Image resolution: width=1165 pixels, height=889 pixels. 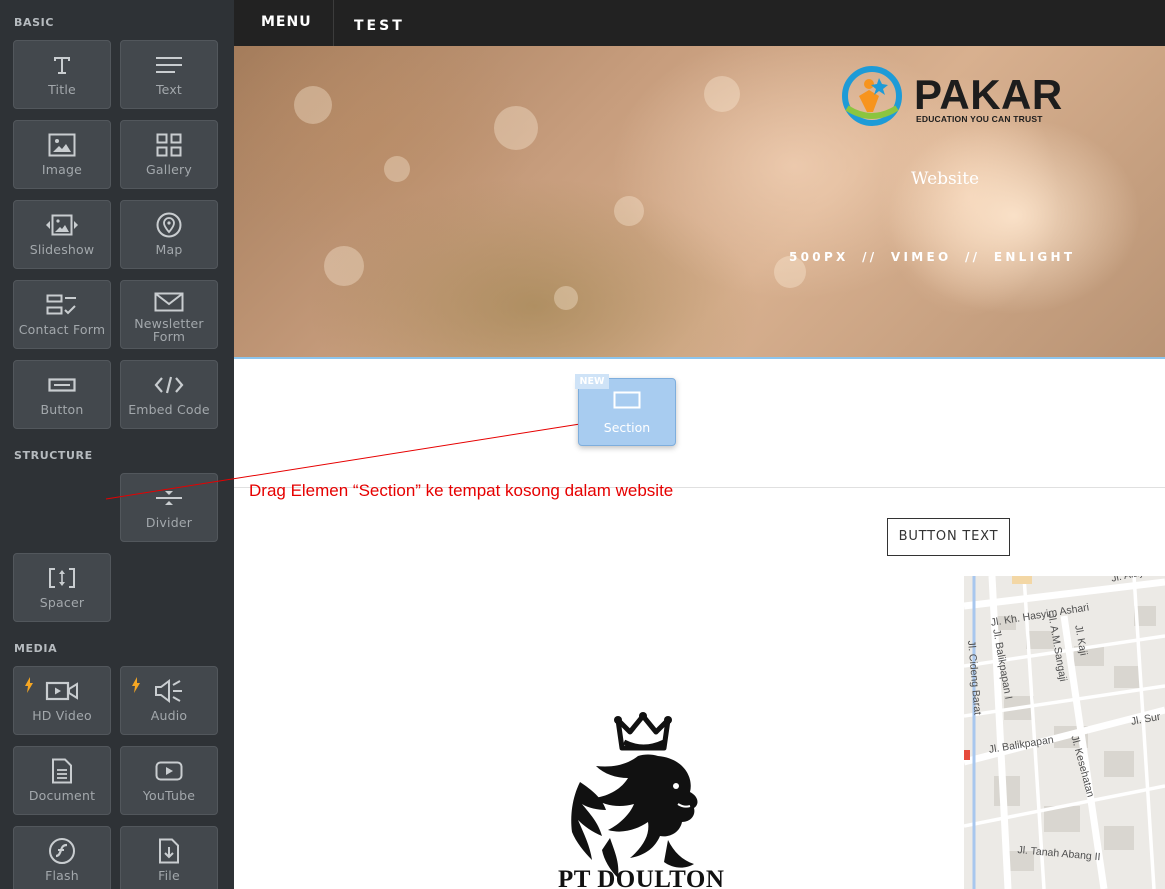 What do you see at coordinates (62, 65) in the screenshot?
I see `title-icon` at bounding box center [62, 65].